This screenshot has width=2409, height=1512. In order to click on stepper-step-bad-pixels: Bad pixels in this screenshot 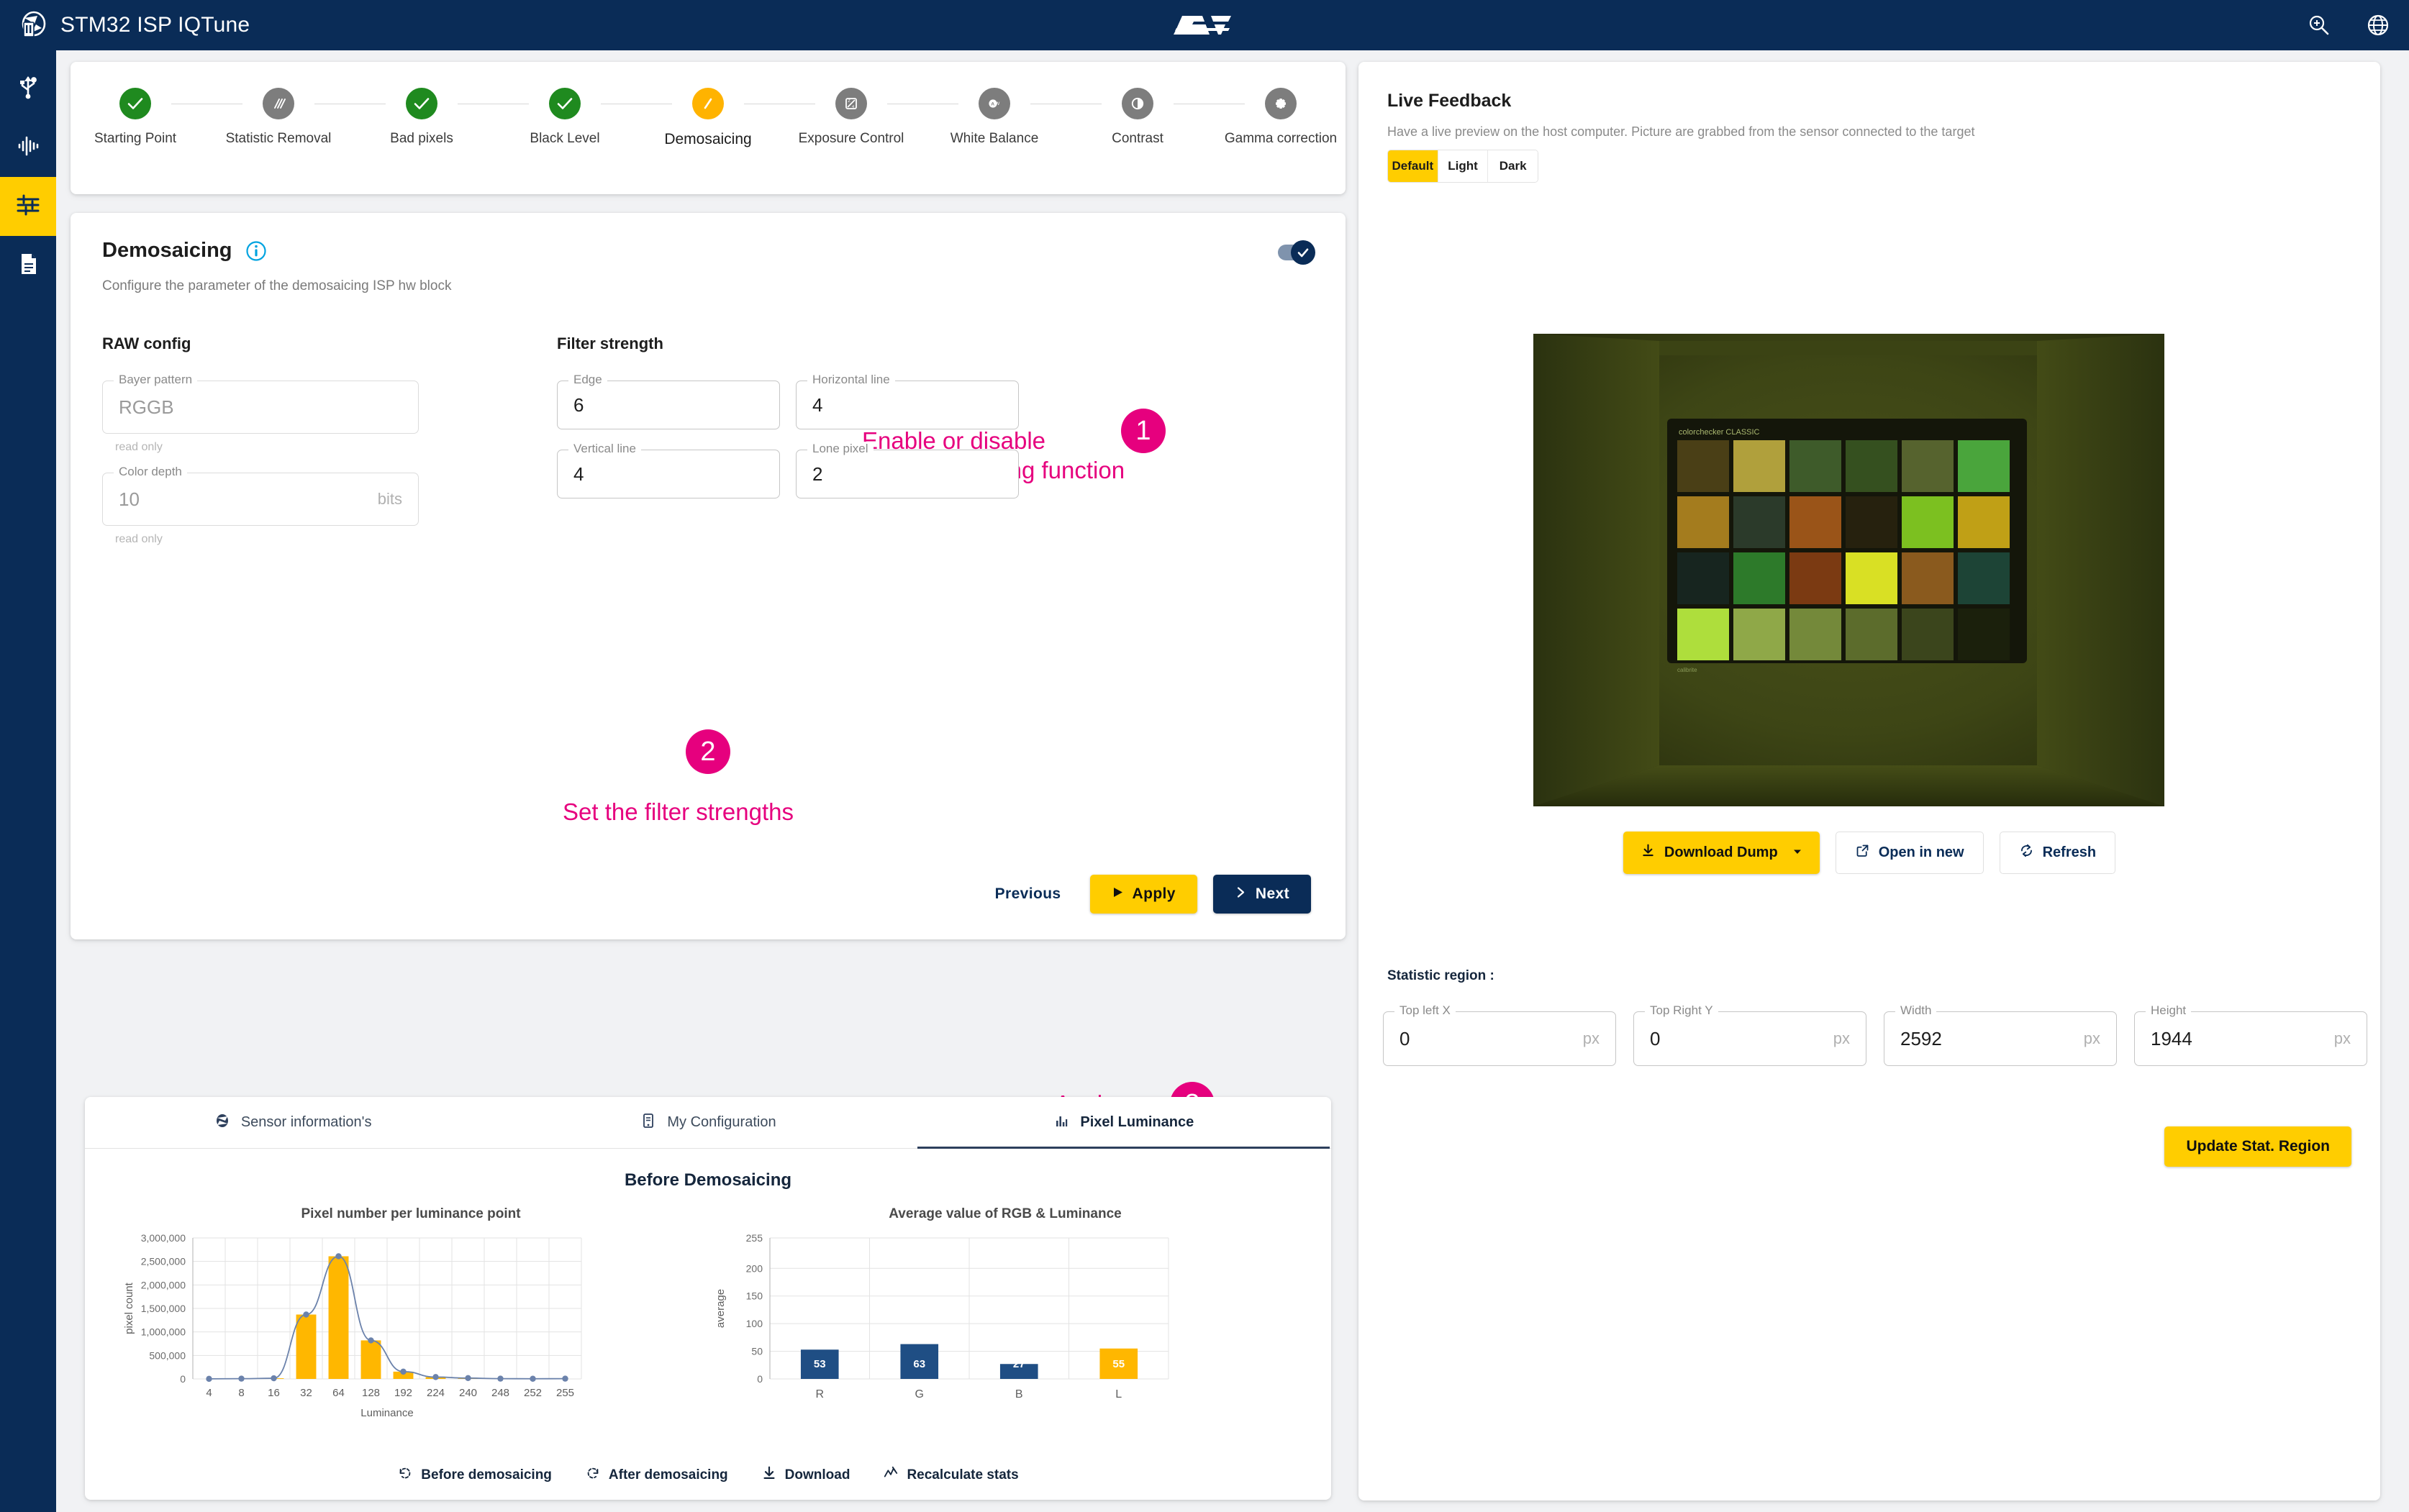, I will do `click(422, 117)`.